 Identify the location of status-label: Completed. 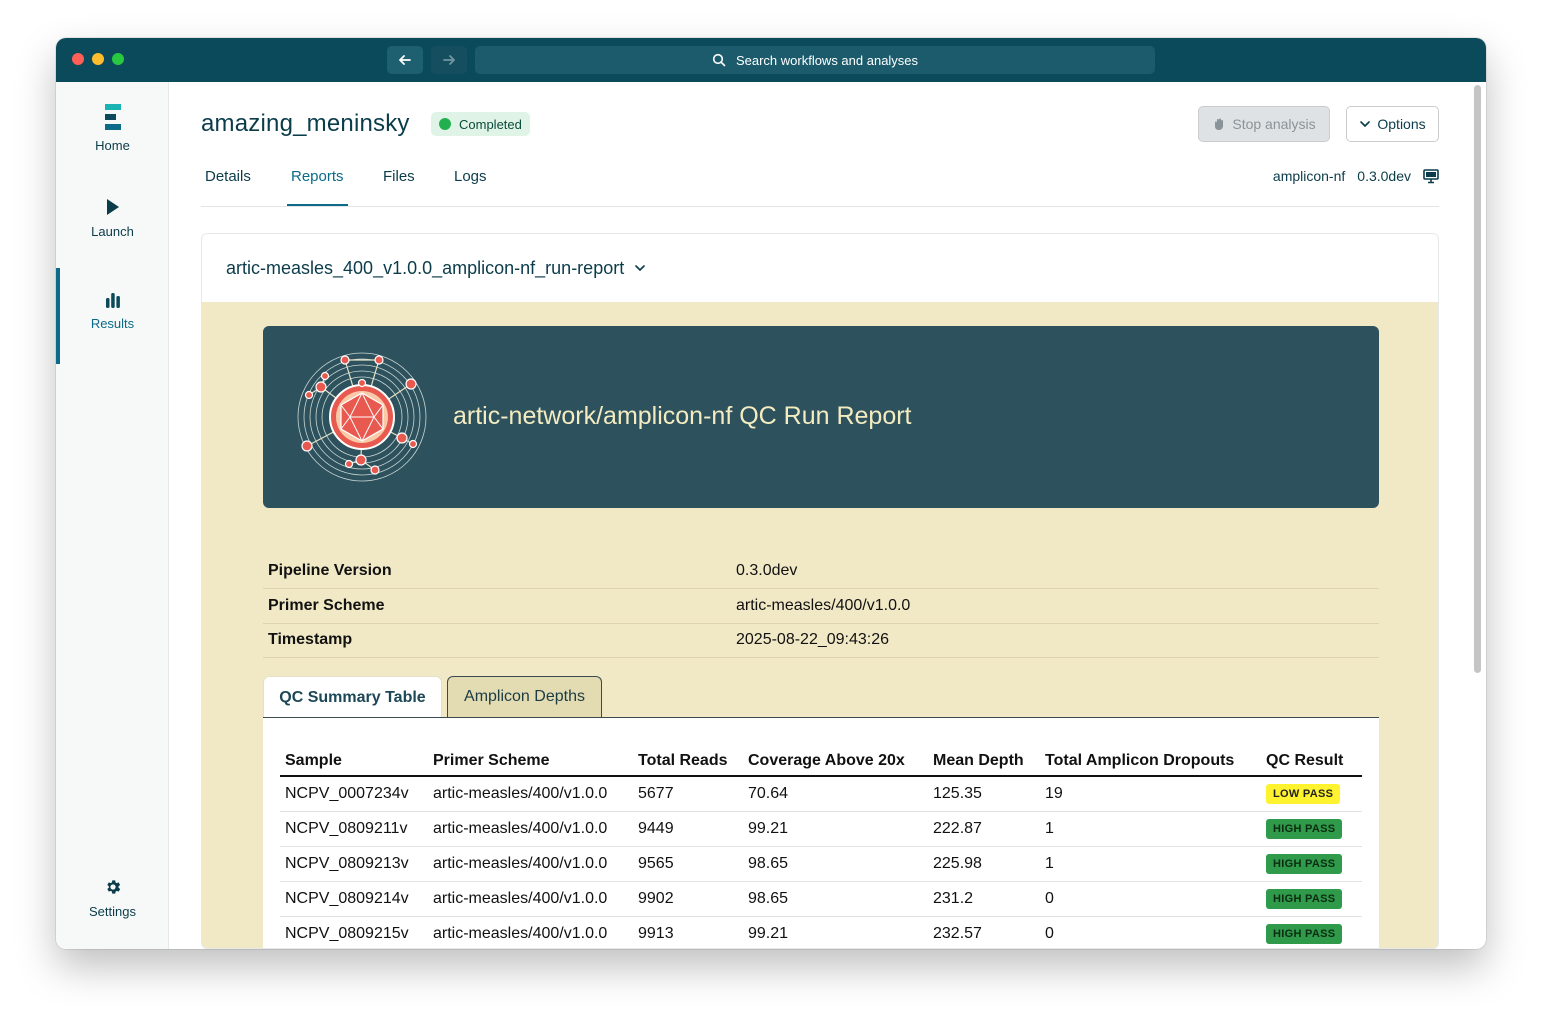
(490, 124).